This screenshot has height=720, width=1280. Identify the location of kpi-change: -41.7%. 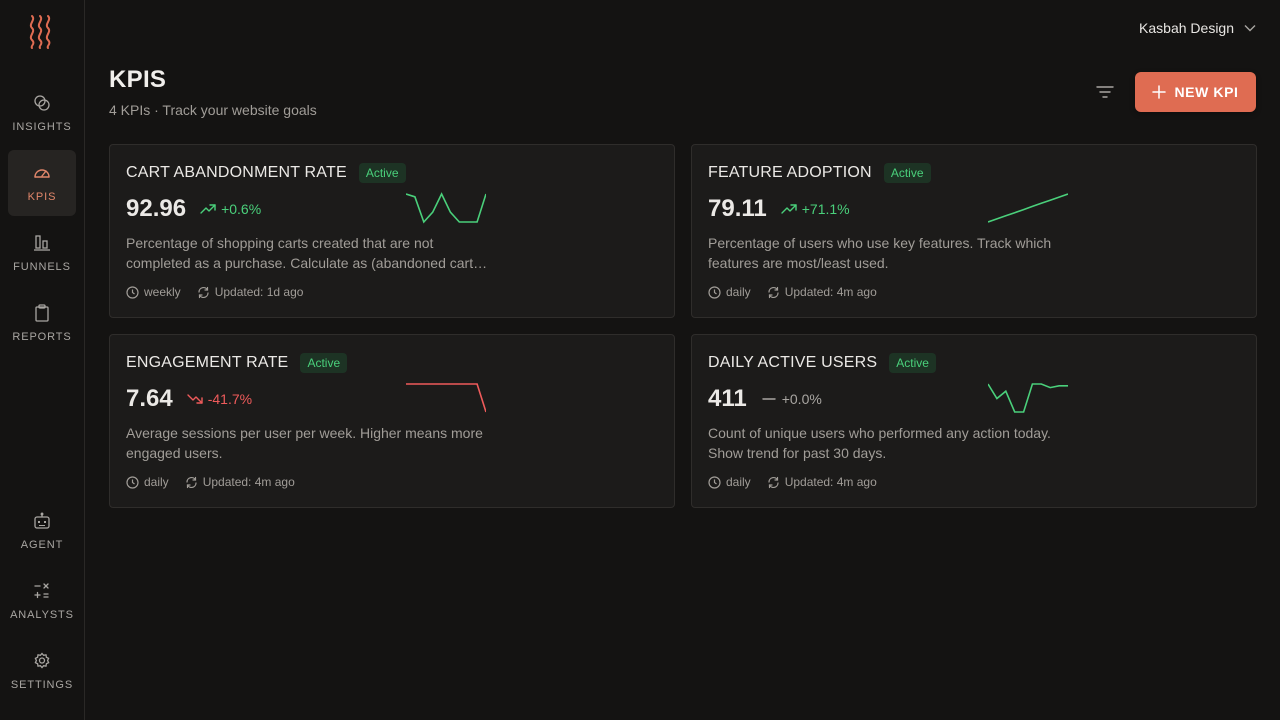
(219, 399).